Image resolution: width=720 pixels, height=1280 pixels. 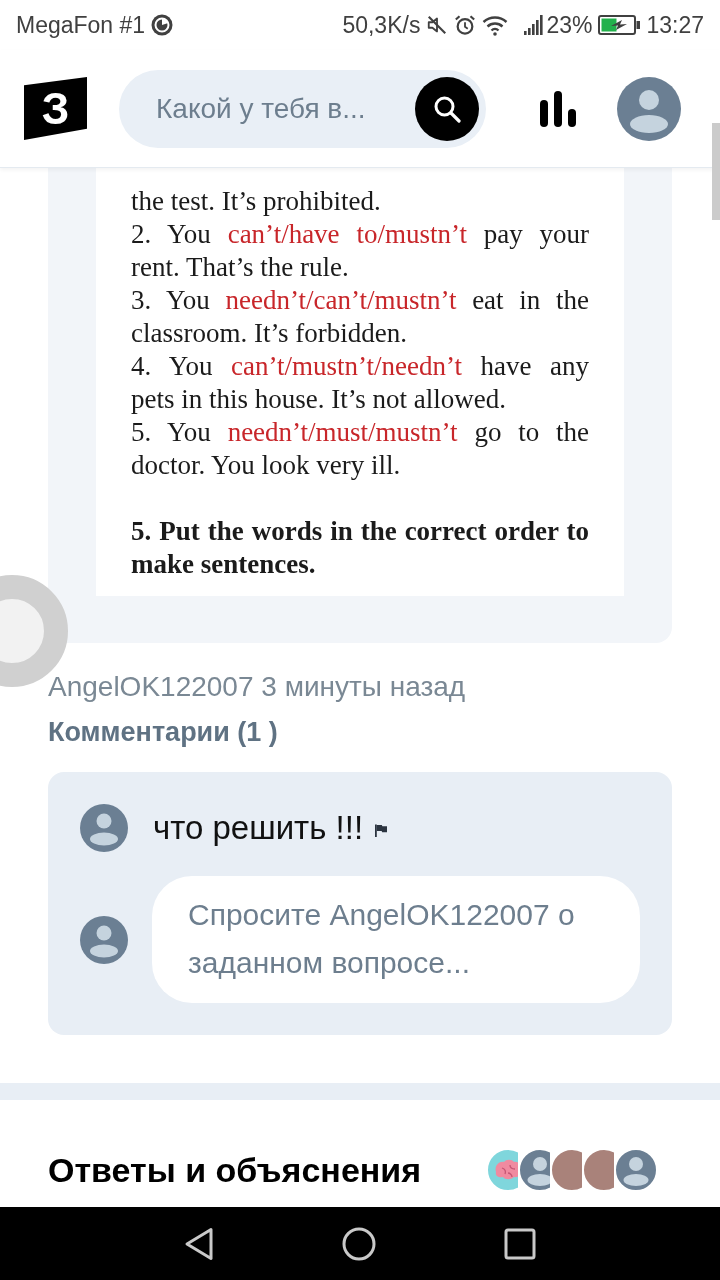 I want to click on back-icon, so click(x=199, y=1243).